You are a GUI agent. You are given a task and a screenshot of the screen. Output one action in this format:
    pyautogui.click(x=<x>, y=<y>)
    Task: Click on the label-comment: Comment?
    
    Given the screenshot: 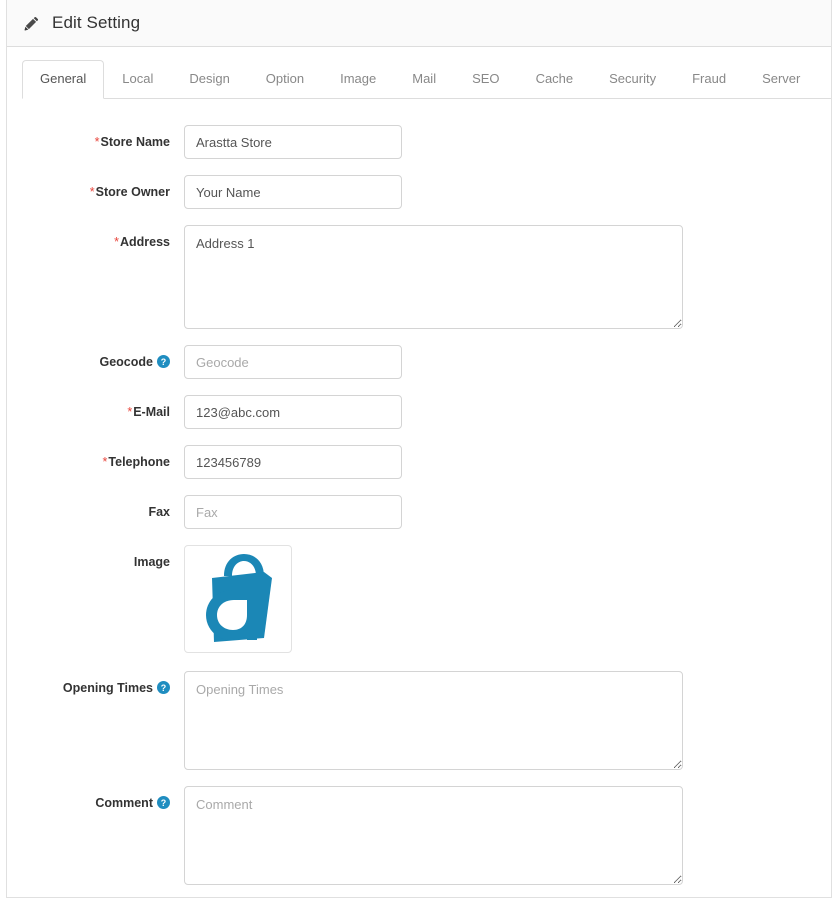 What is the action you would take?
    pyautogui.click(x=95, y=798)
    